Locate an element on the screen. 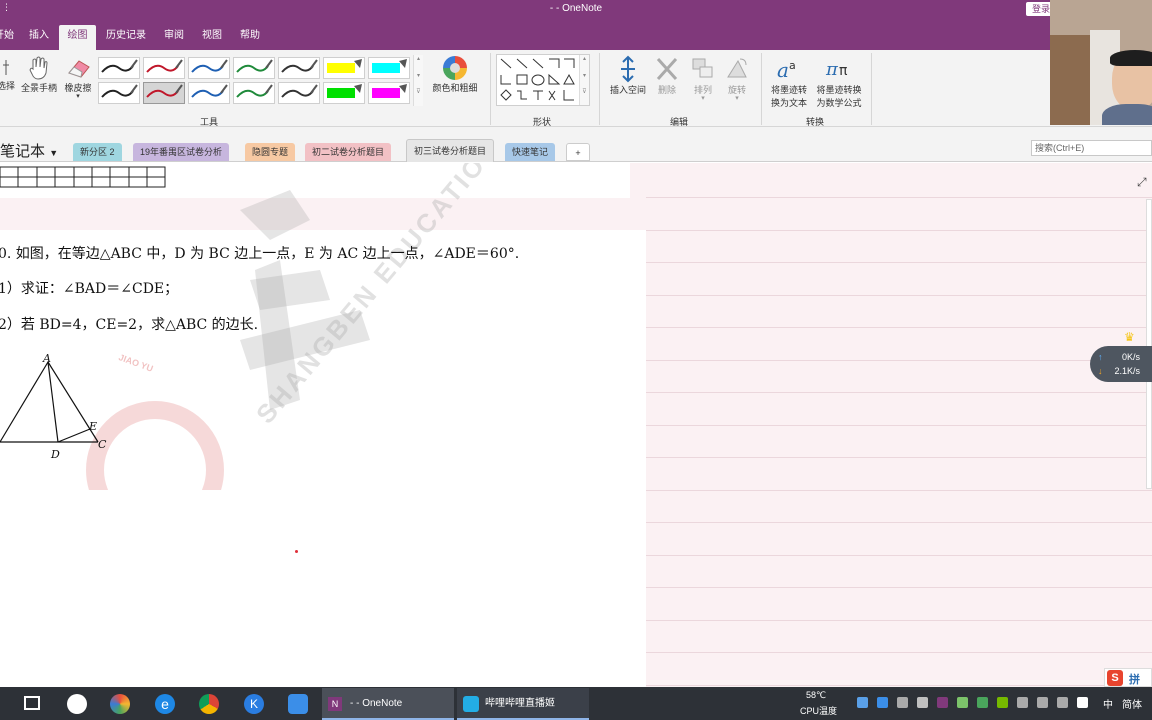 The height and width of the screenshot is (720, 1152). ribbon-tabs: 开始 插入 绘图 历史记录 审阅 视图 帮助 is located at coordinates (576, 34).